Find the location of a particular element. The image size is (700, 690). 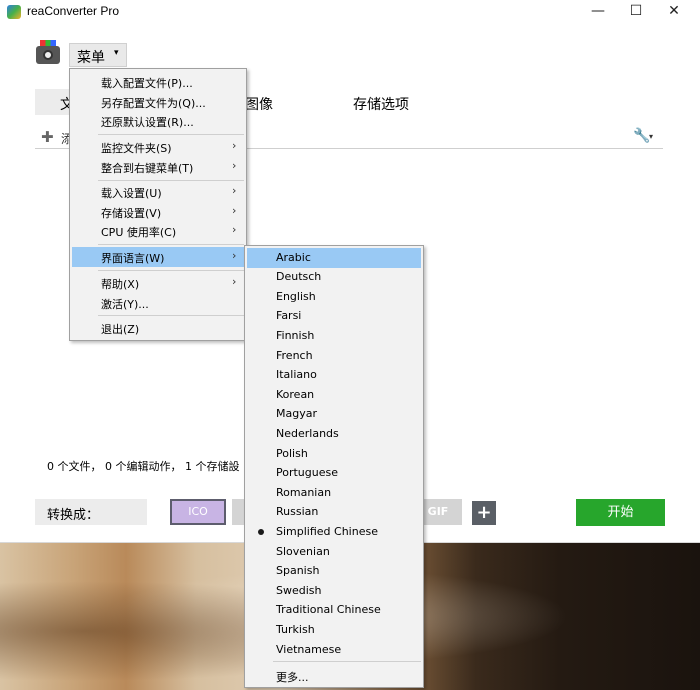

language-item-portuguese: Portuguese is located at coordinates (334, 473).